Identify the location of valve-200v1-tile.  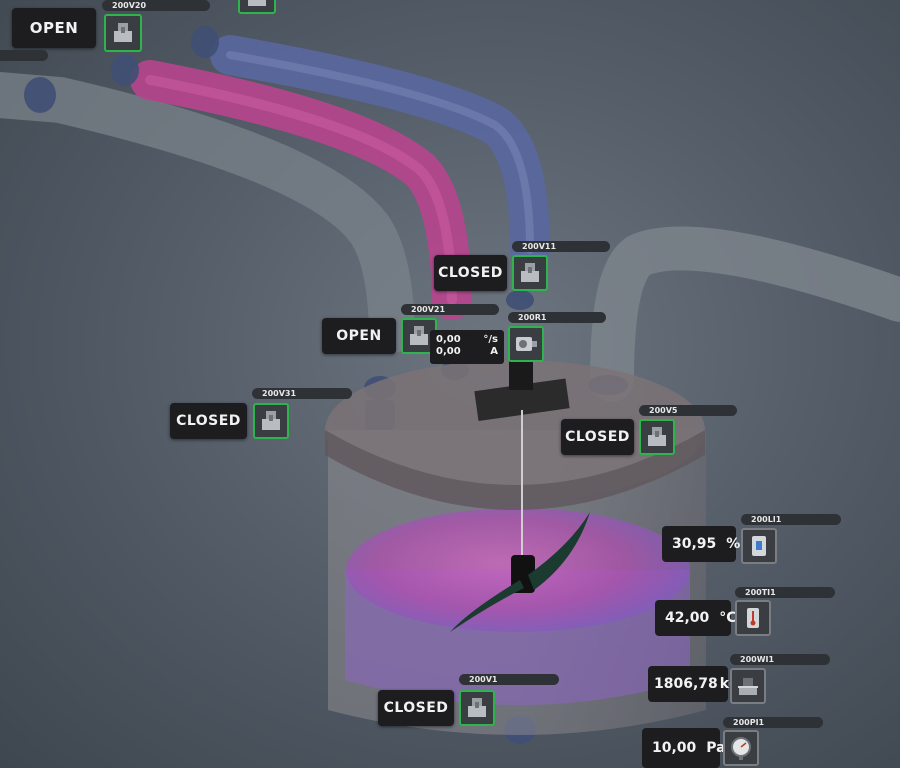
(477, 708).